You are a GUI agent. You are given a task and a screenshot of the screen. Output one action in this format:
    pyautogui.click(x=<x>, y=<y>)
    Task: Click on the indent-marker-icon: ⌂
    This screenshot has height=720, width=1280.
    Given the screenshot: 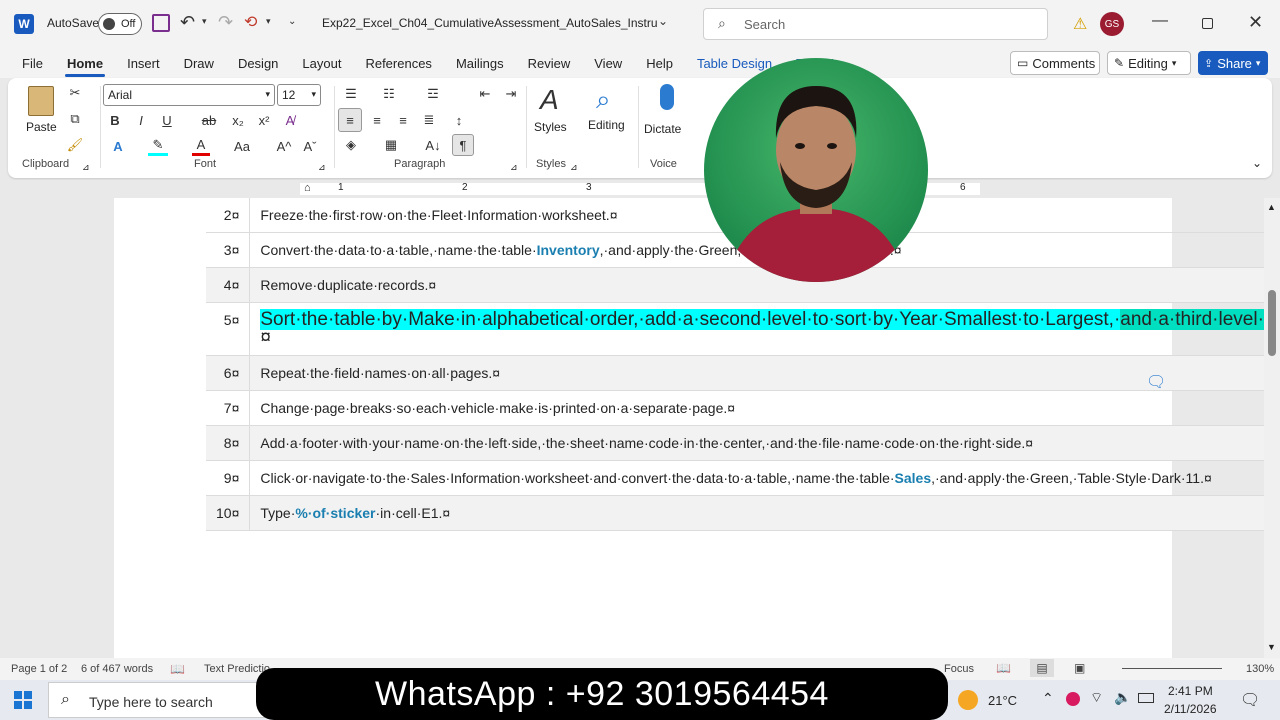 What is the action you would take?
    pyautogui.click(x=307, y=188)
    